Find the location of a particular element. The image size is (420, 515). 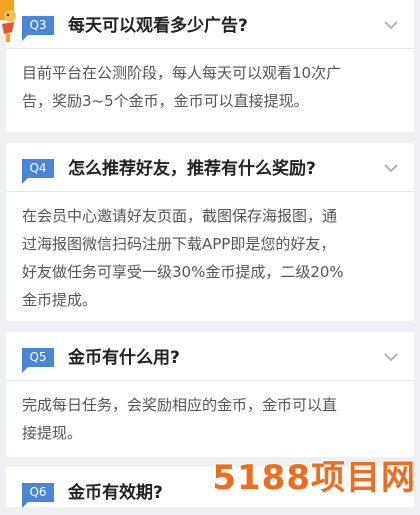

answer-line: 金币提成。 is located at coordinates (60, 300).